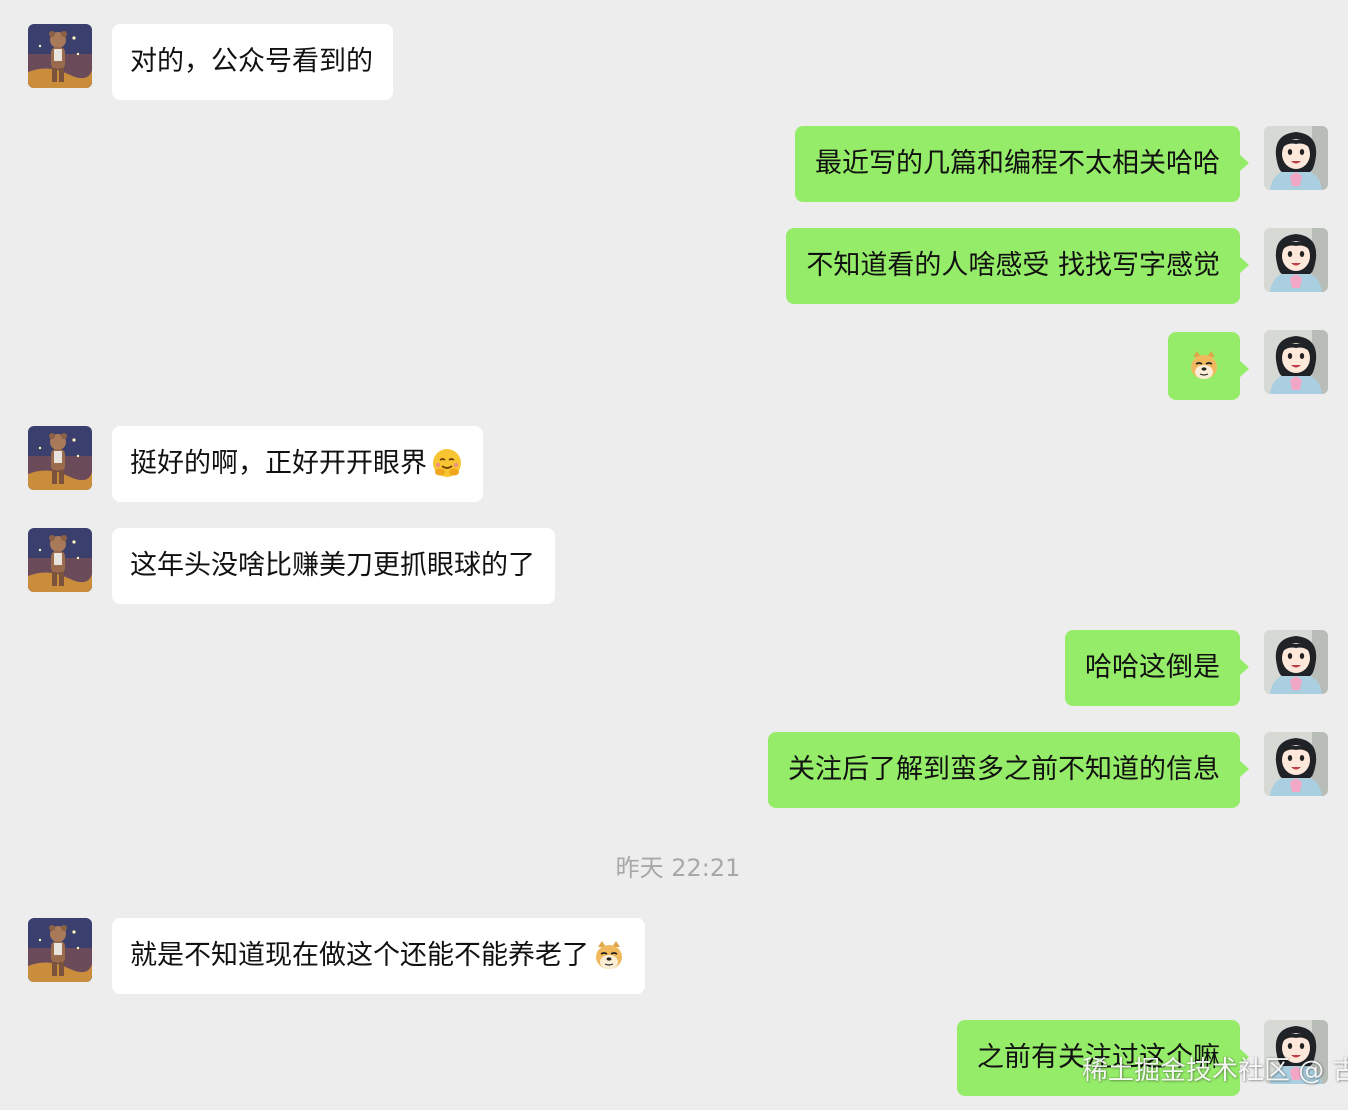  I want to click on message-bubble-incoming: 挺好的啊，正好开开眼界, so click(297, 464).